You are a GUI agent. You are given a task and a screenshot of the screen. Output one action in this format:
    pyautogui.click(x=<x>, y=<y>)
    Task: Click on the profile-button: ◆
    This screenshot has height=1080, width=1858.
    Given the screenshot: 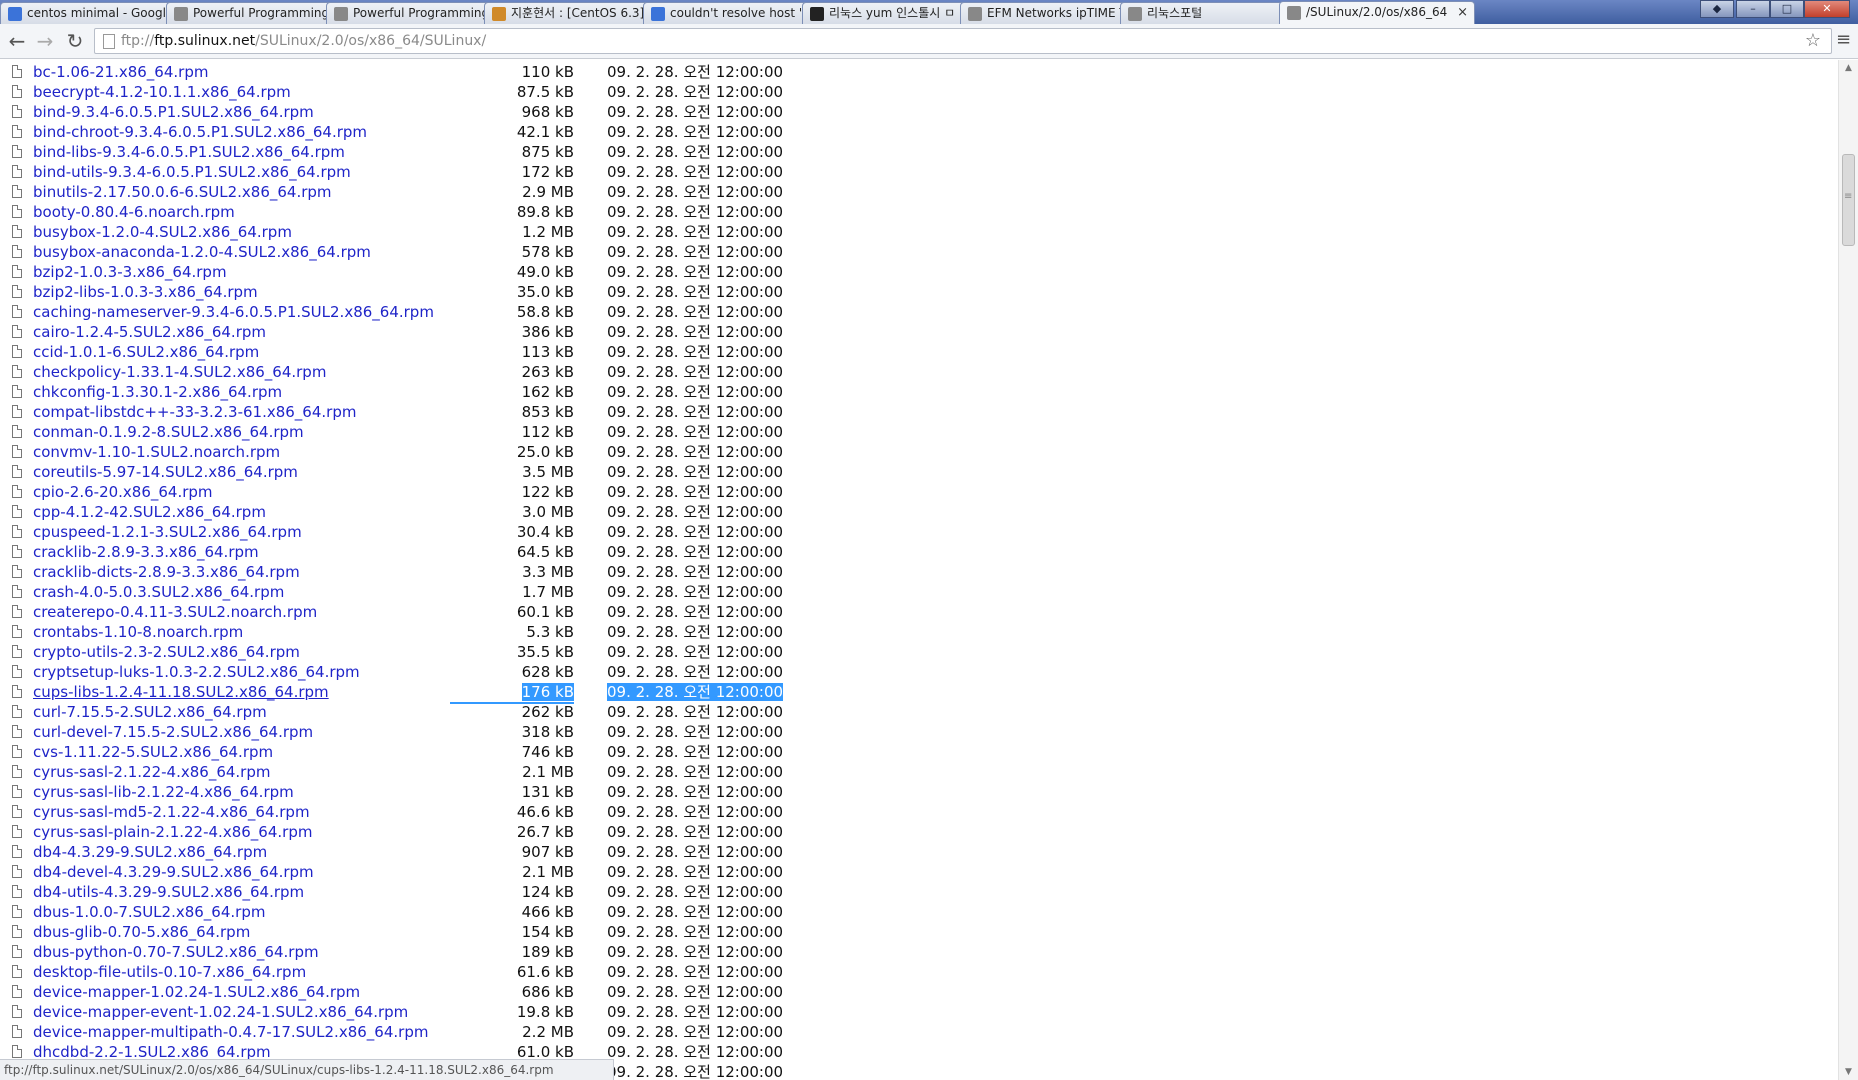 What is the action you would take?
    pyautogui.click(x=1717, y=9)
    